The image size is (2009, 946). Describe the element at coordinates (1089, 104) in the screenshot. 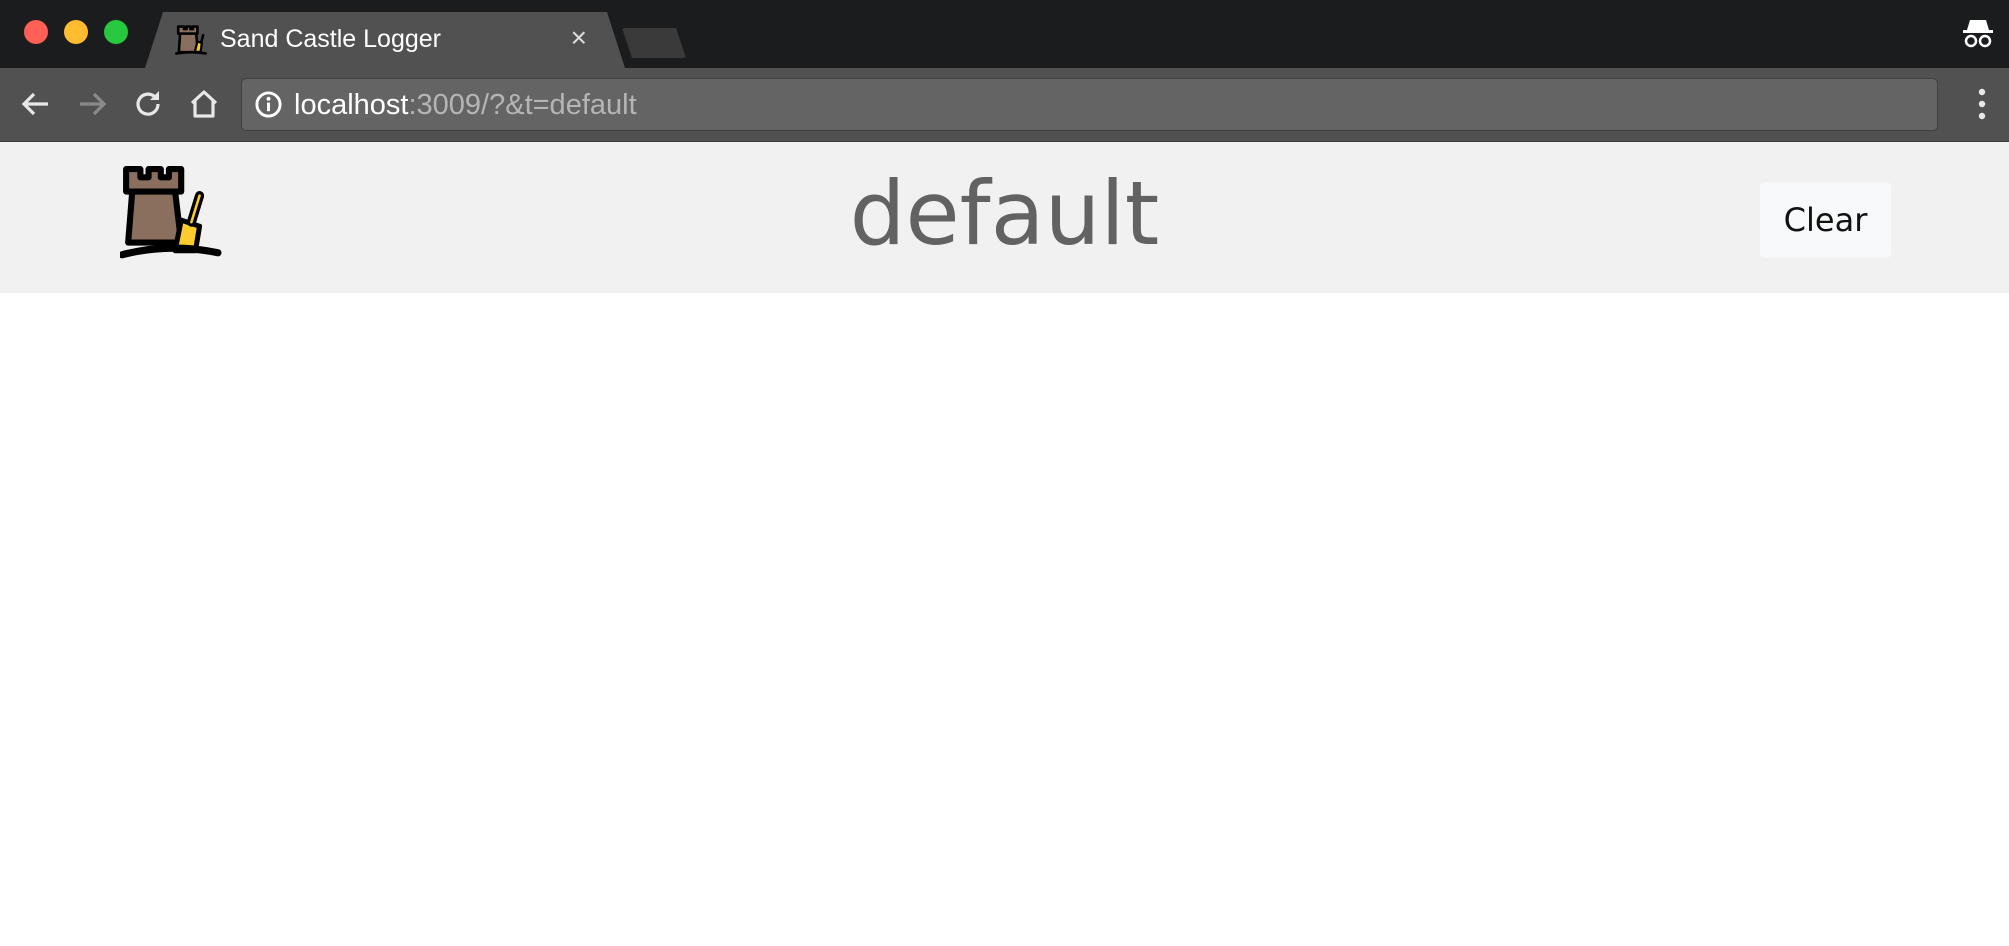

I see `address-bar: localhost:3009/?&t=default` at that location.